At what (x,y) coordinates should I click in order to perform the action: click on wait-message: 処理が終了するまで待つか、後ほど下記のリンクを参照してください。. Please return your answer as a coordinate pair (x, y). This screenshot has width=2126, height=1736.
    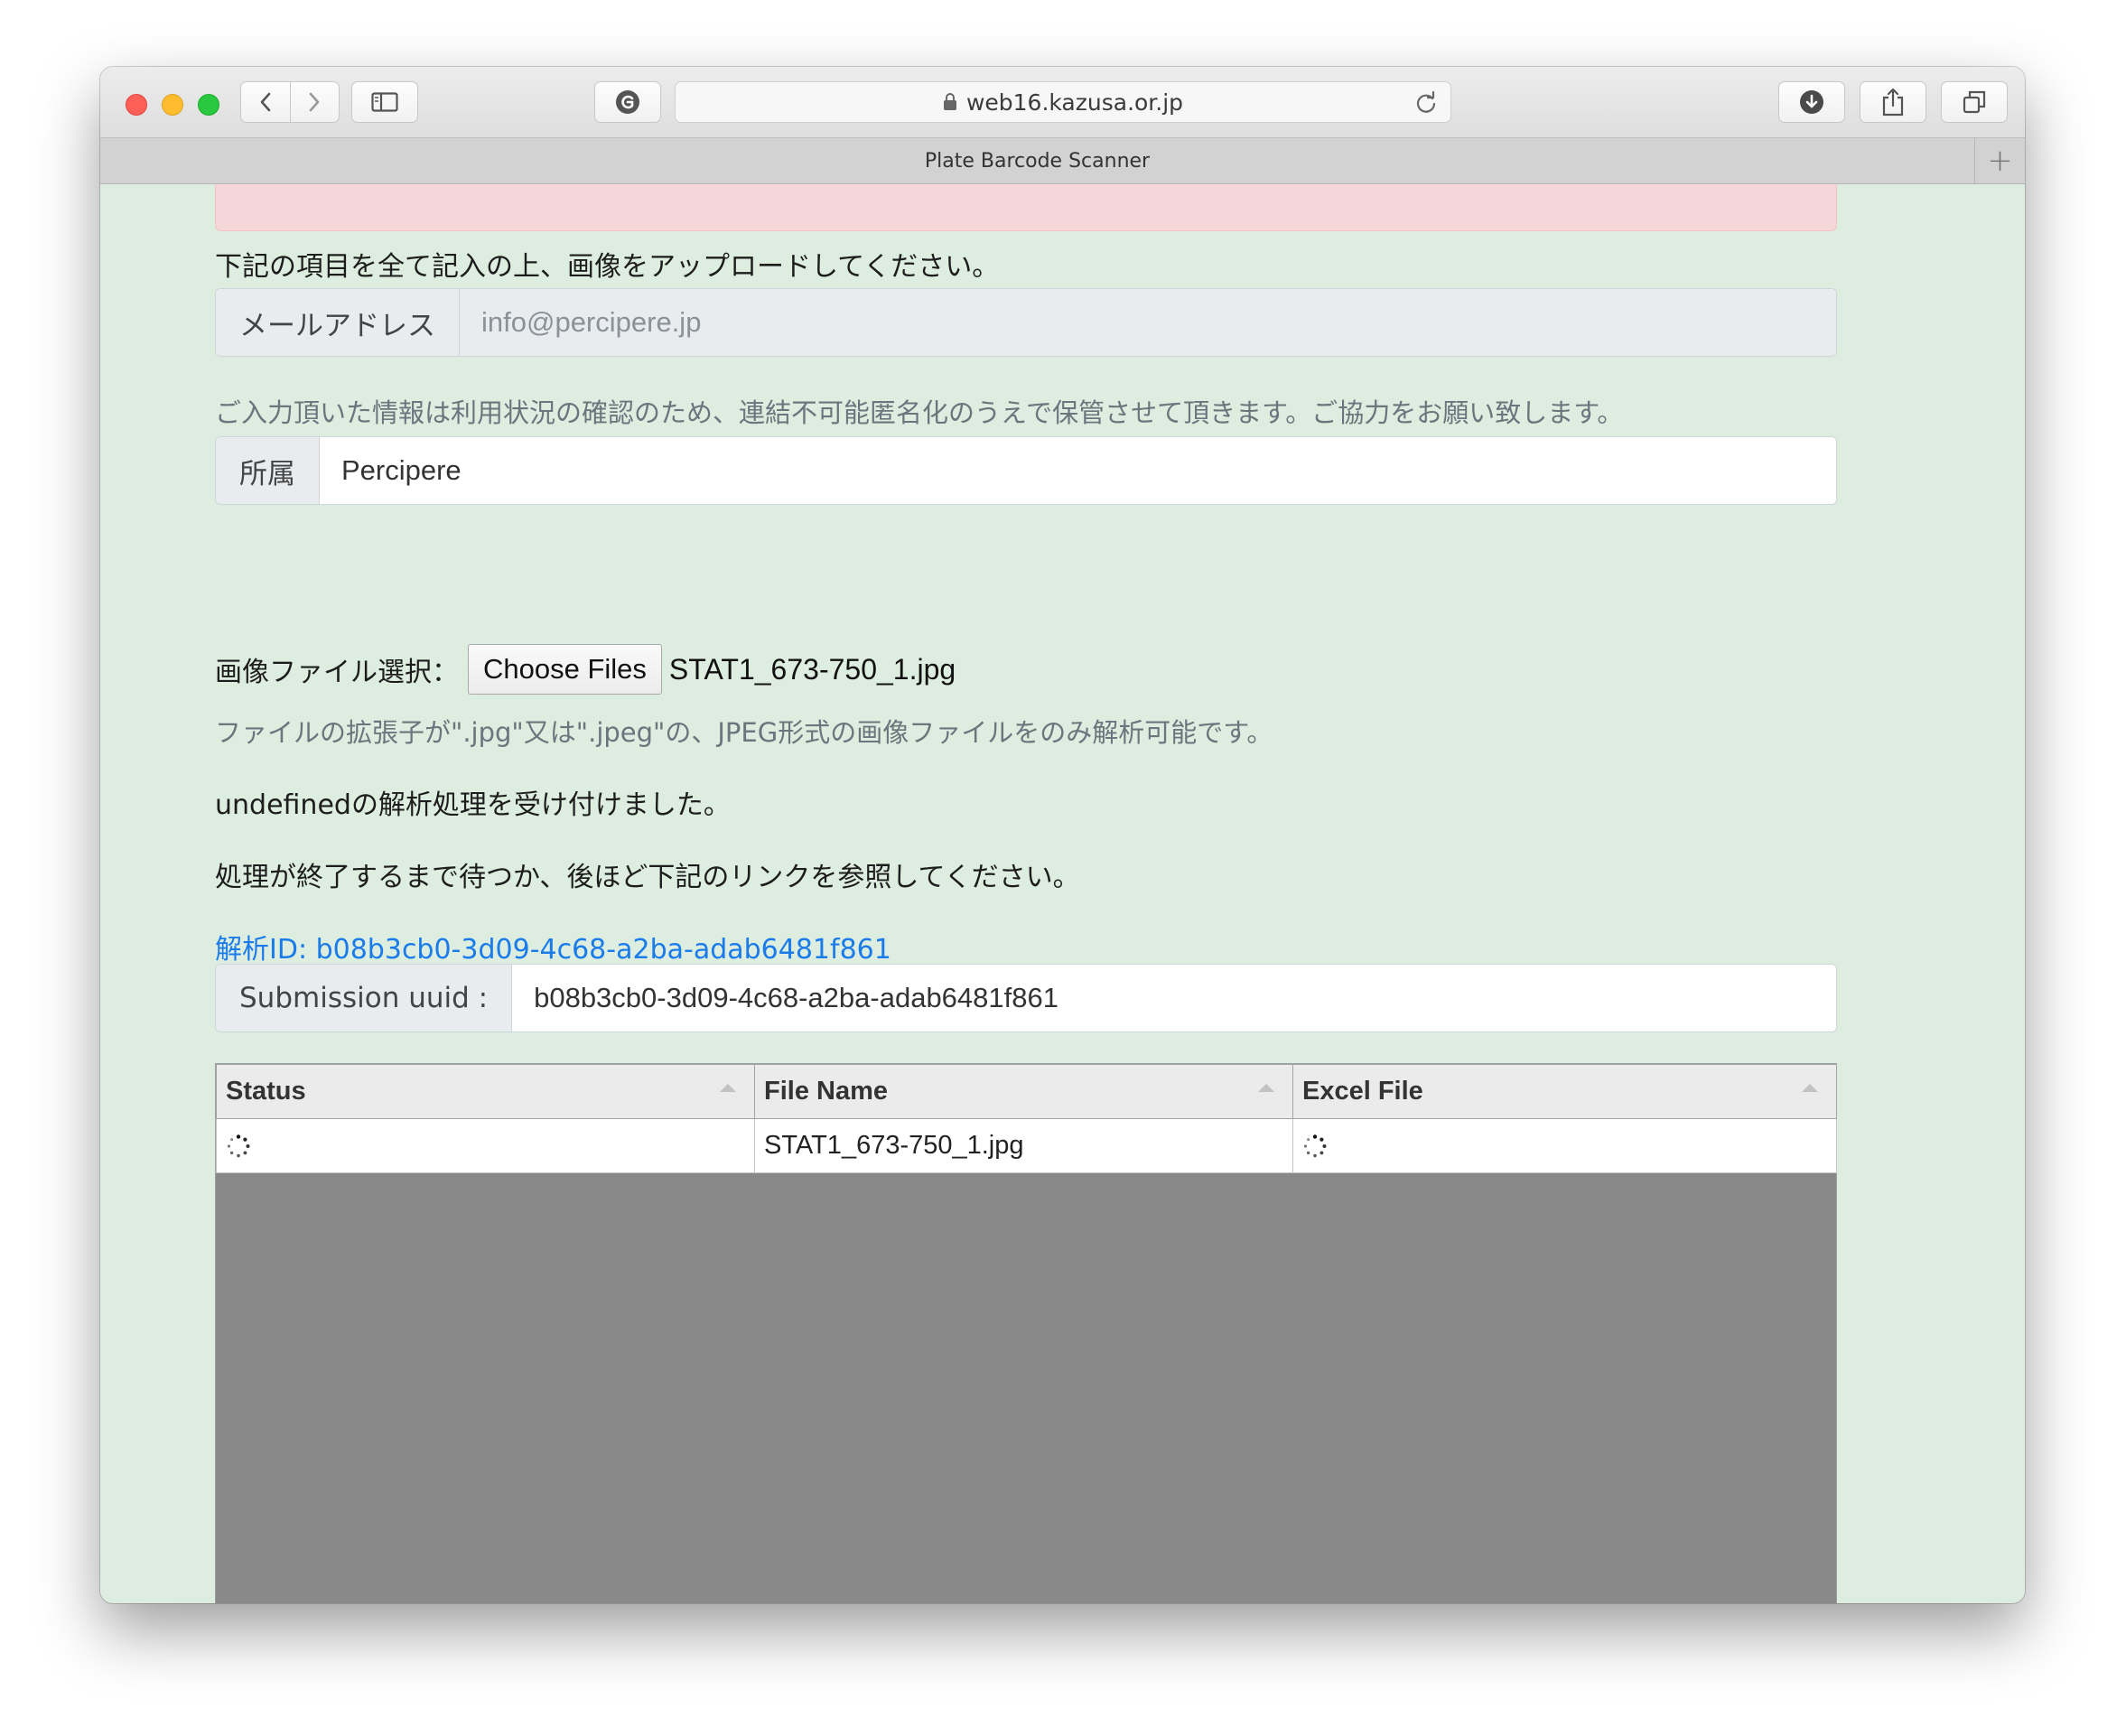
    Looking at the image, I should click on (647, 877).